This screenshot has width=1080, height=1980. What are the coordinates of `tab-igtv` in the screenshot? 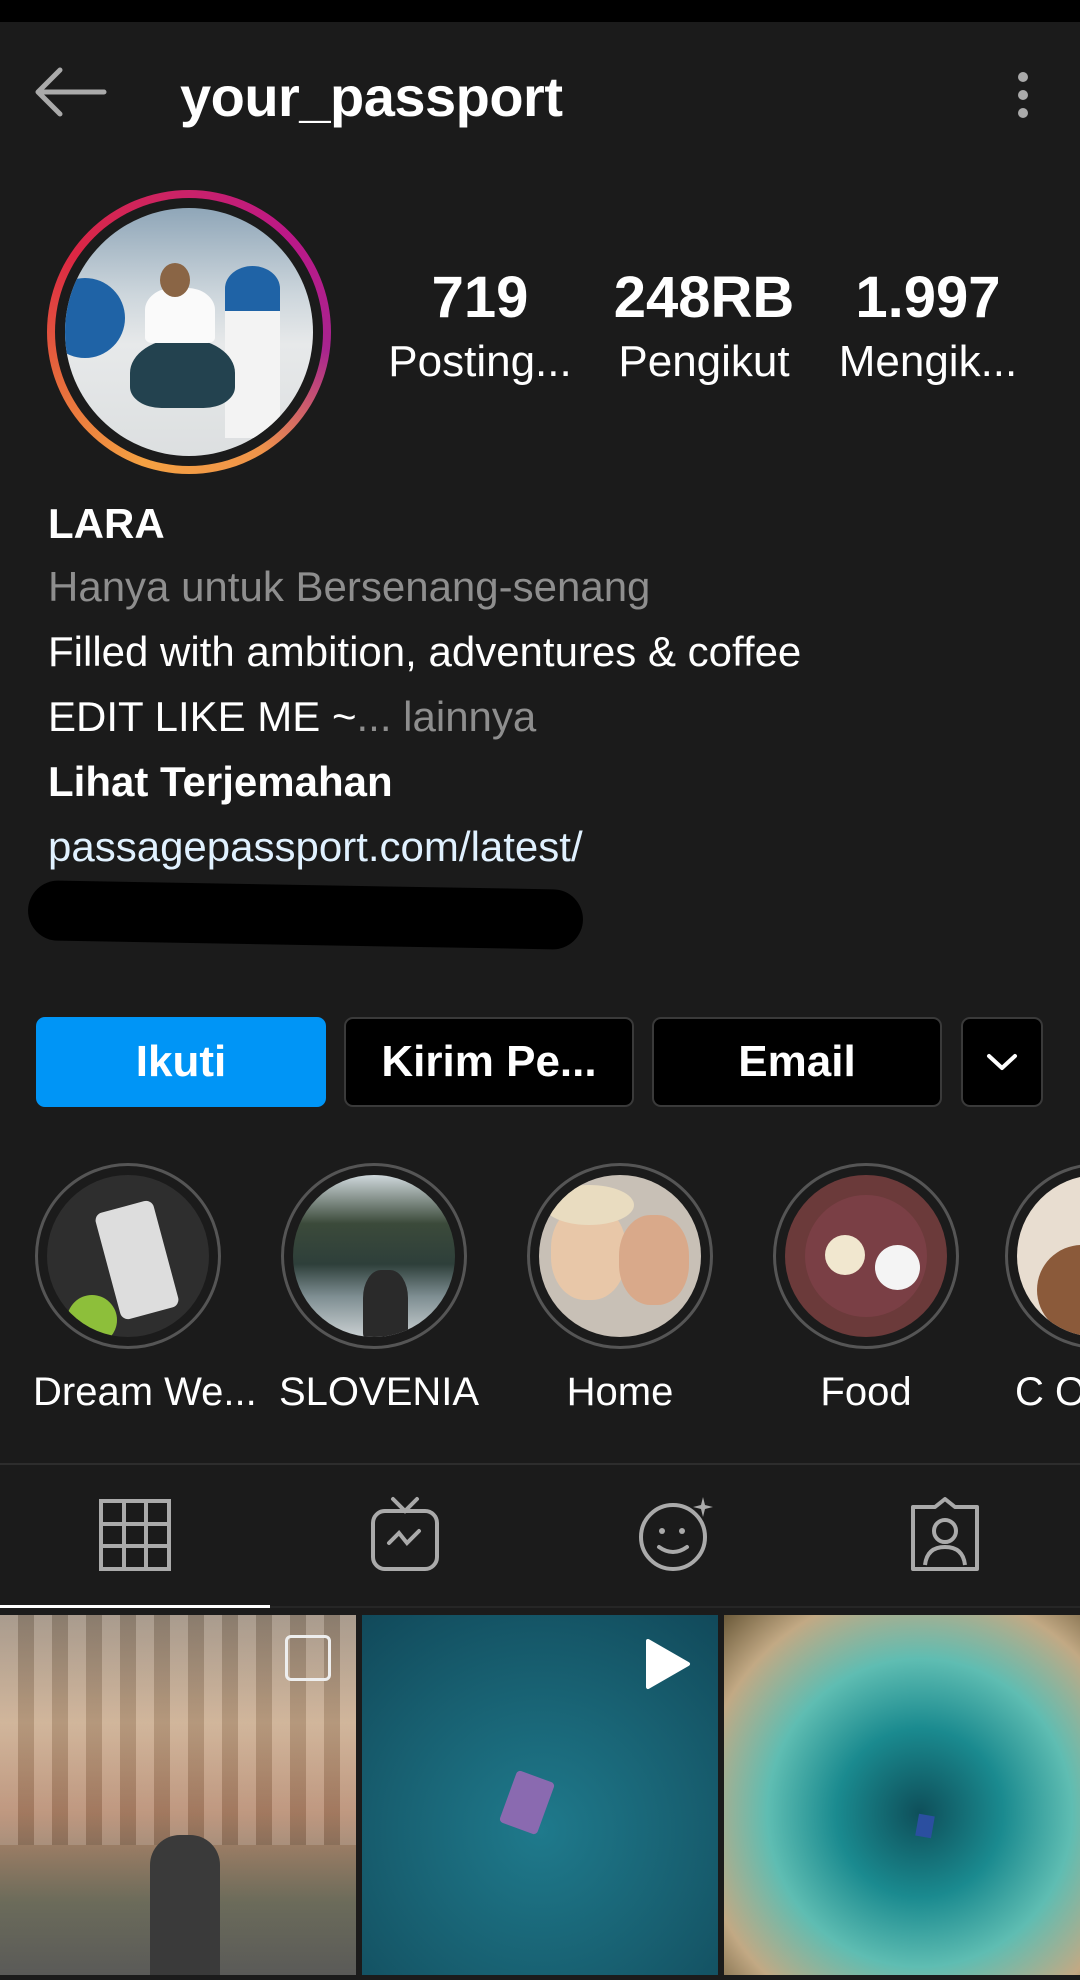 It's located at (405, 1535).